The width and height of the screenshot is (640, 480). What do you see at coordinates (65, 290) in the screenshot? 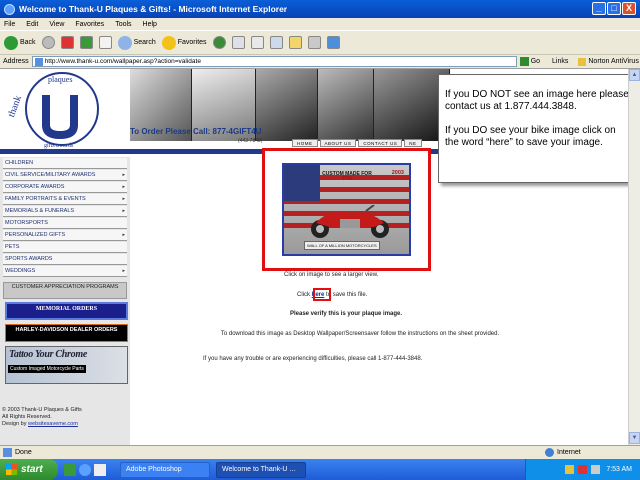
I see `customer-appreciation-button: CUSTOMER APPRECIATION PROGRAMS` at bounding box center [65, 290].